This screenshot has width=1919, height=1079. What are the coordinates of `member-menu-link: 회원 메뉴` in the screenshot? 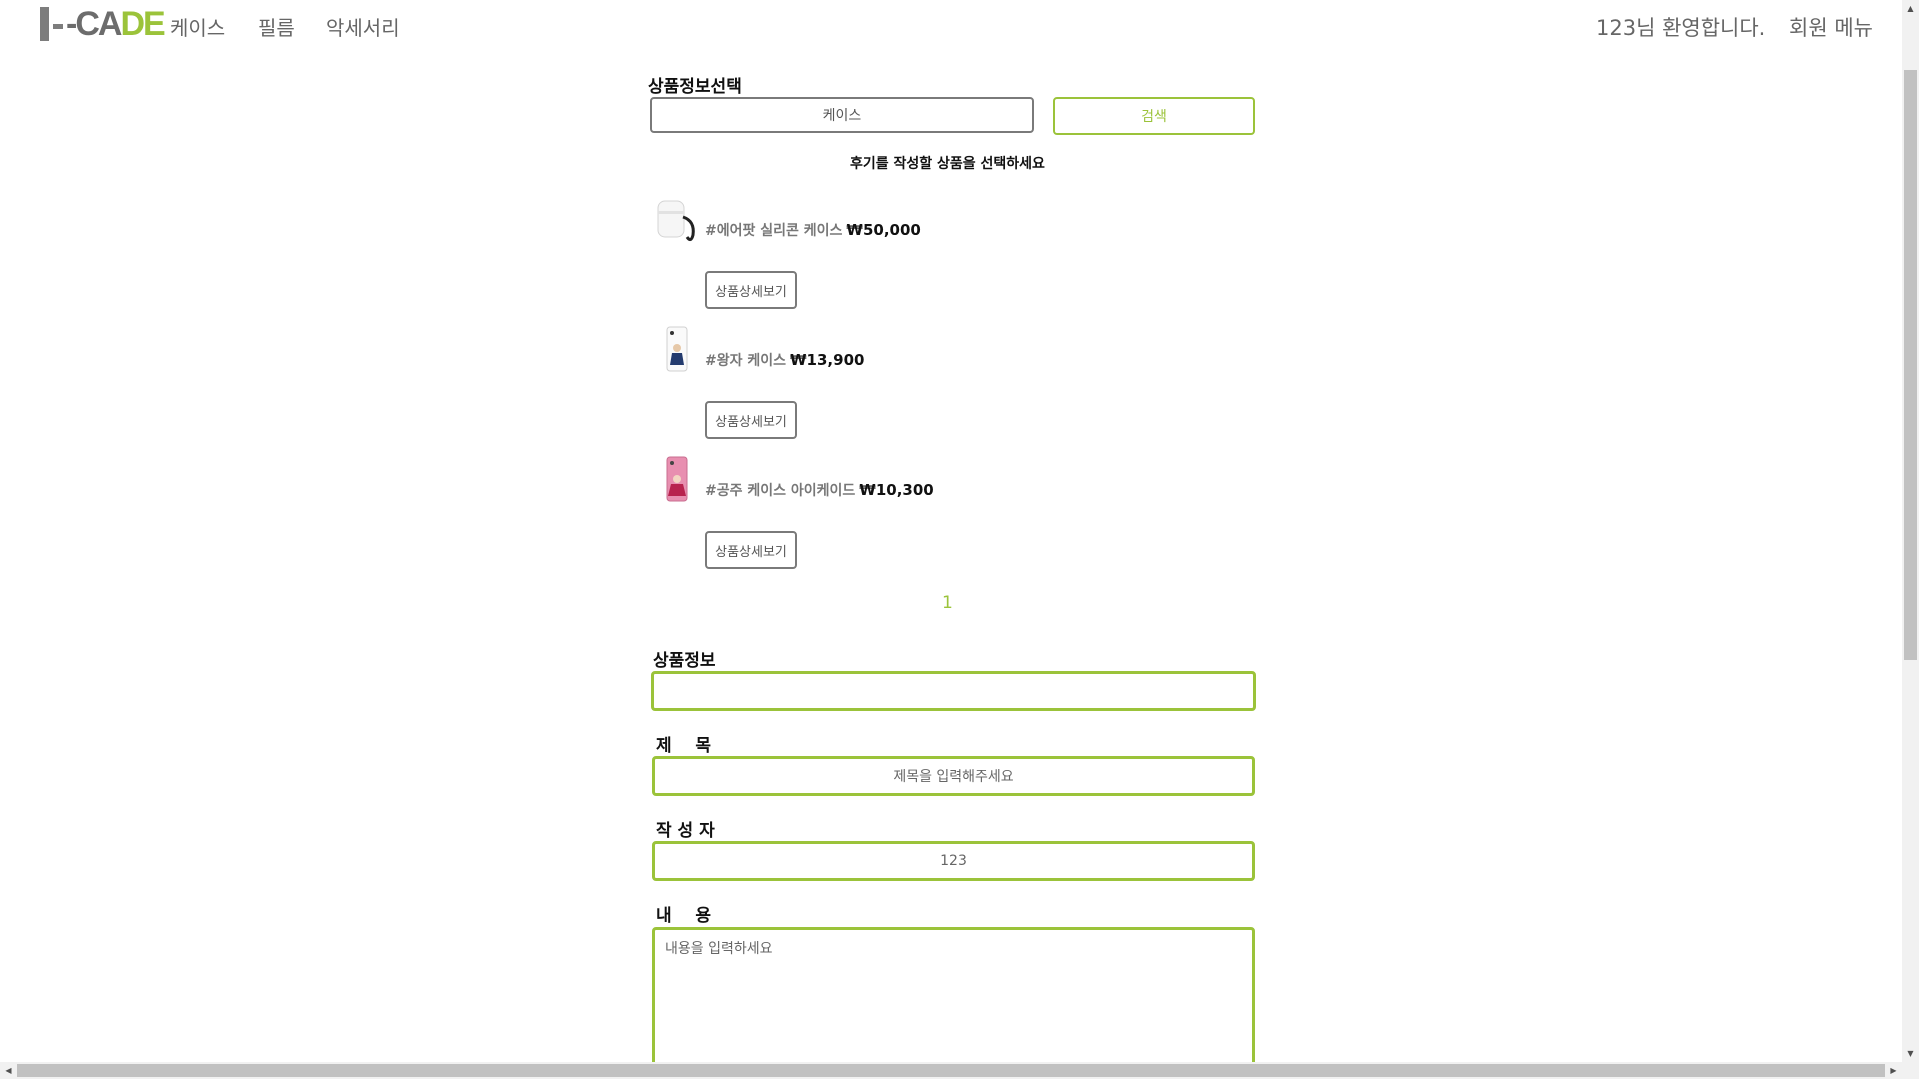 It's located at (1831, 27).